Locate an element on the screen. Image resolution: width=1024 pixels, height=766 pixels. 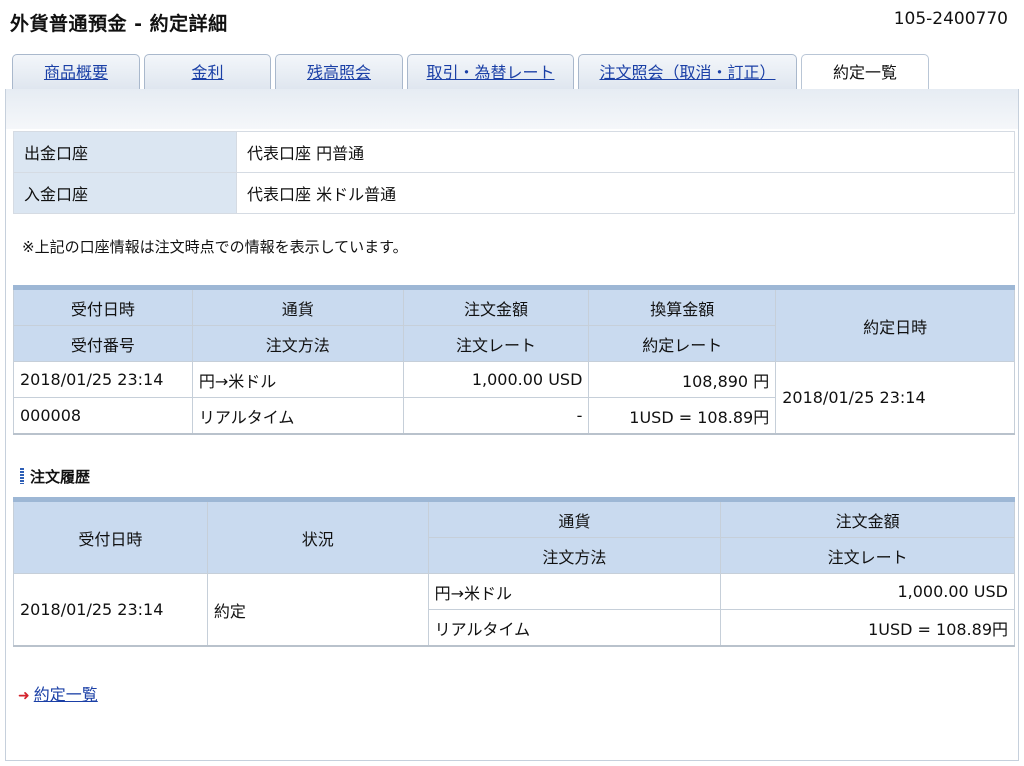
tab-execution-list: 約定一覧 is located at coordinates (865, 72).